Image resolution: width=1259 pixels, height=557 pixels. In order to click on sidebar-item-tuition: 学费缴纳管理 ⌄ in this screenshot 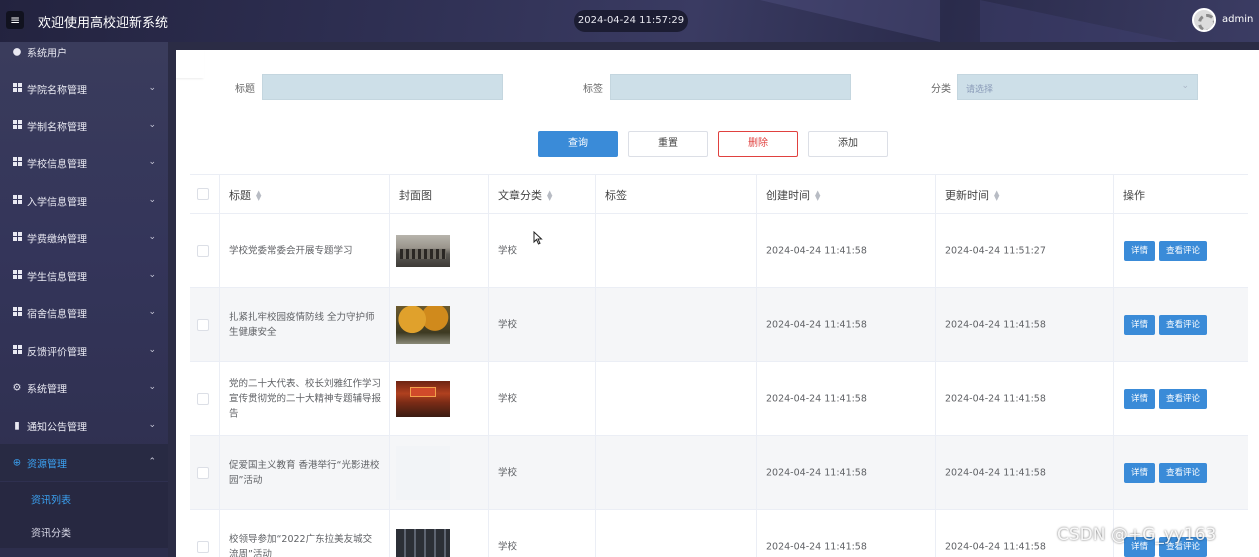, I will do `click(84, 237)`.